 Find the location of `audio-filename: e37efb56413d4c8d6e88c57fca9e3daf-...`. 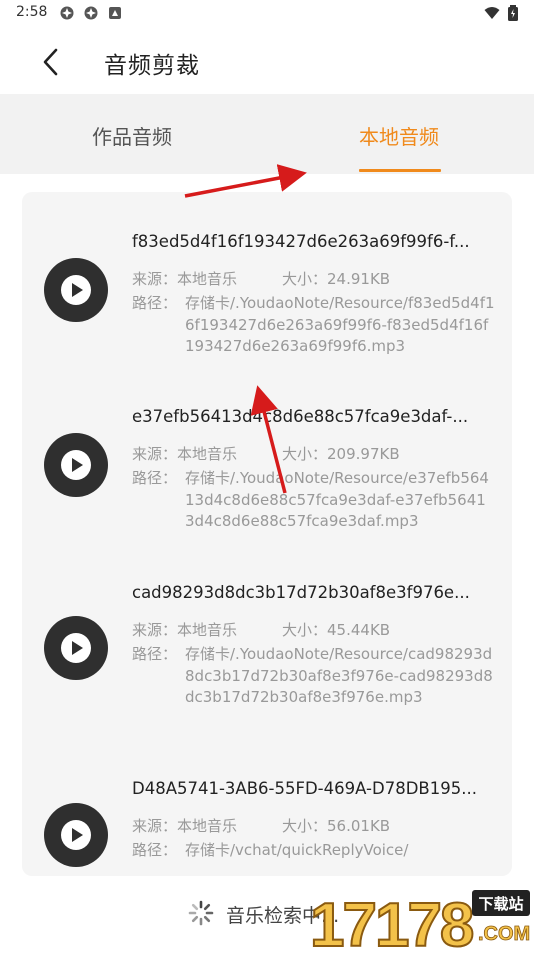

audio-filename: e37efb56413d4c8d6e88c57fca9e3daf-... is located at coordinates (300, 416).